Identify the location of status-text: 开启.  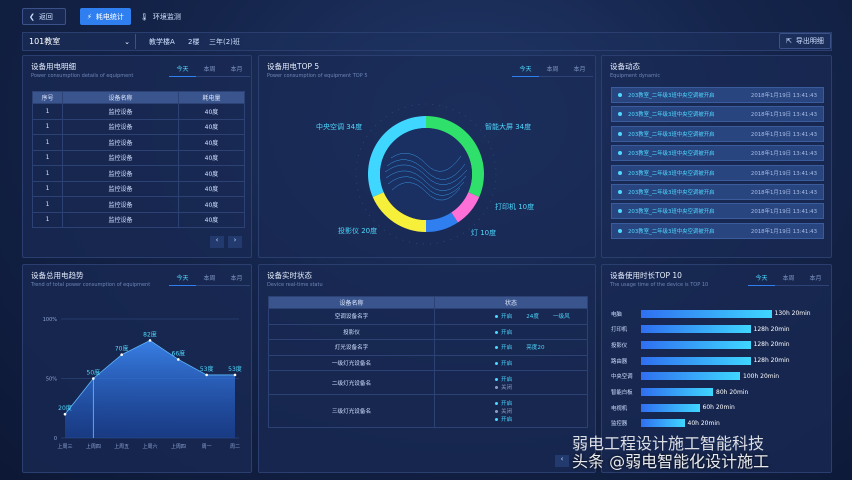
(507, 363).